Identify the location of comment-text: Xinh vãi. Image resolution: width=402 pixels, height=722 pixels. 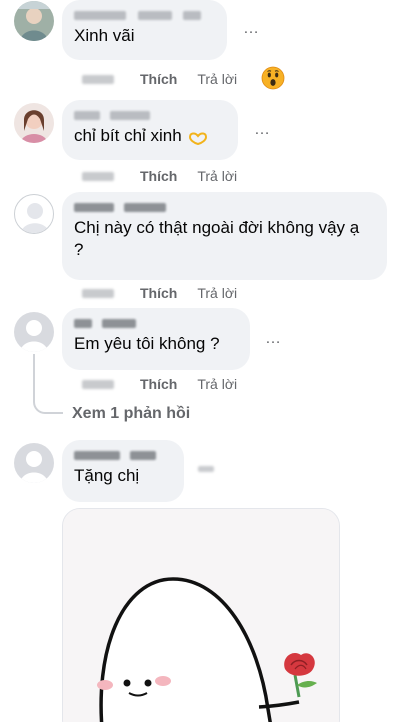
(104, 35).